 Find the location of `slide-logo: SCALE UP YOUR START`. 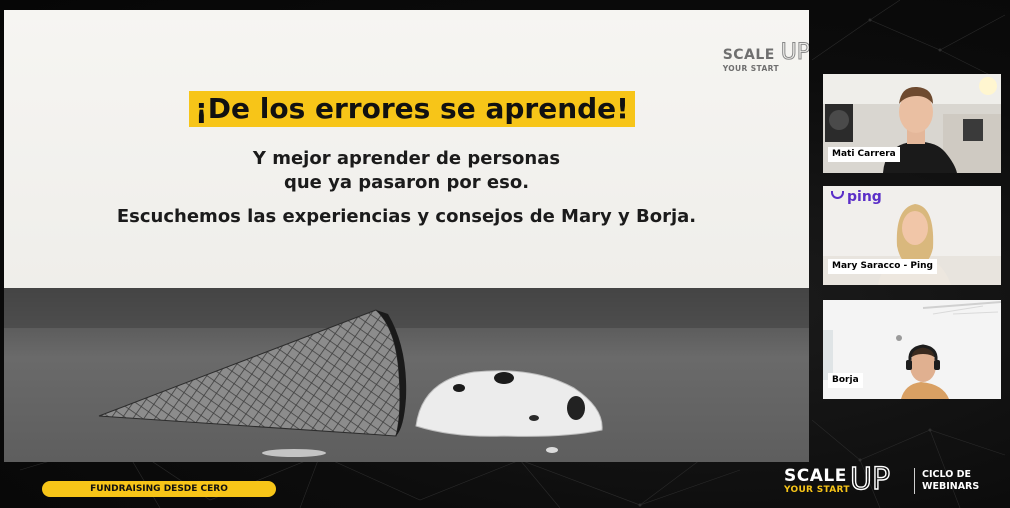

slide-logo: SCALE UP YOUR START is located at coordinates (765, 57).